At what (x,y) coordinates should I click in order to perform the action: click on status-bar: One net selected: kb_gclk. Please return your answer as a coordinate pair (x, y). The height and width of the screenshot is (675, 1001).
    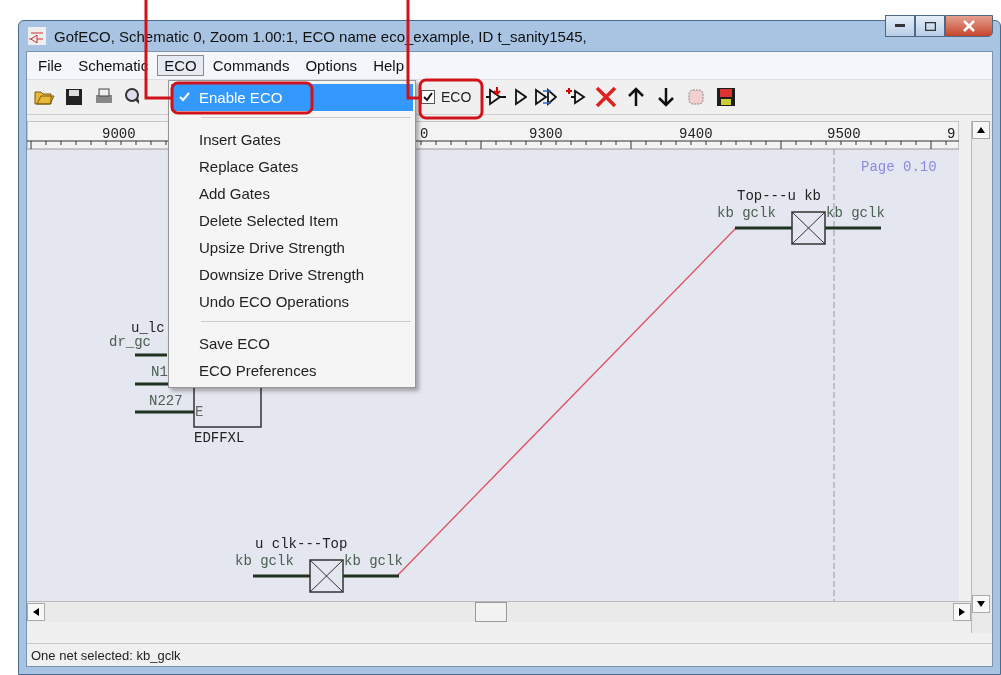
    Looking at the image, I should click on (509, 654).